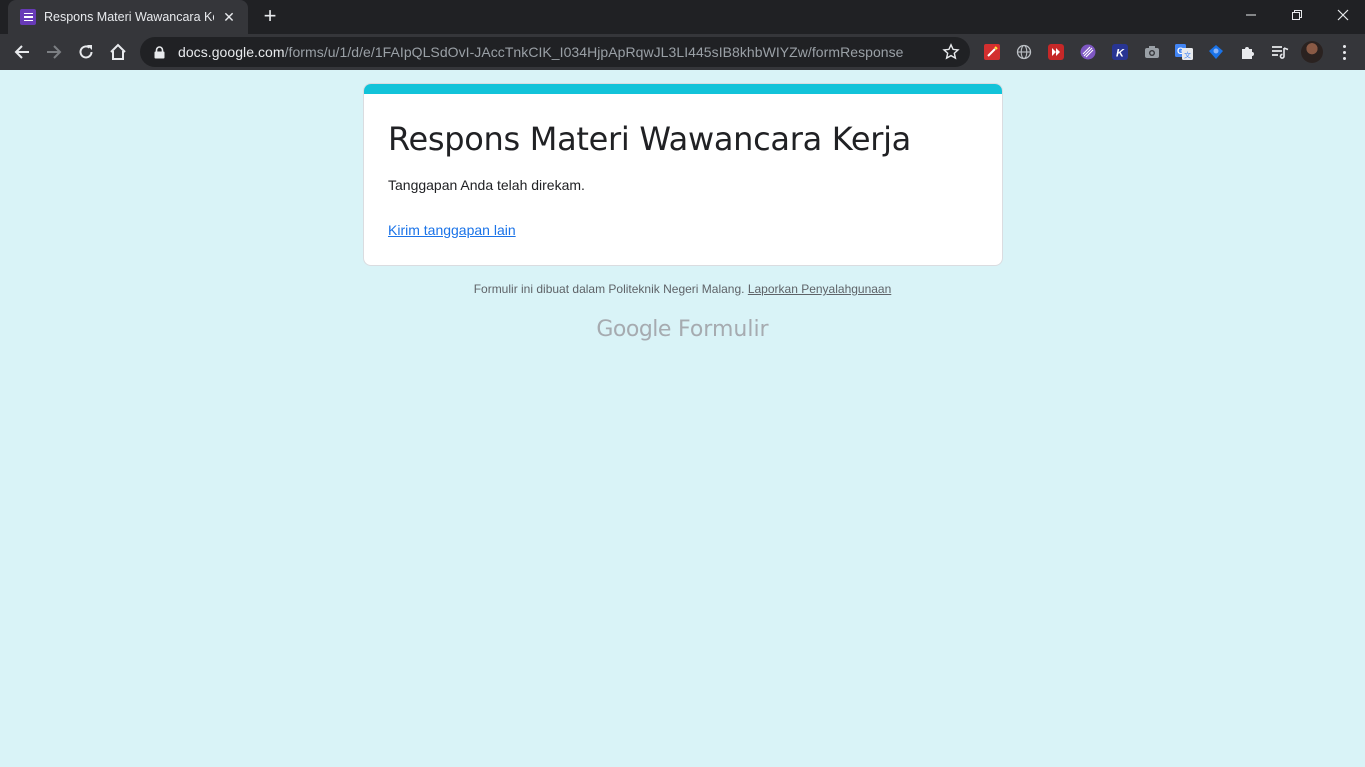 The height and width of the screenshot is (767, 1365). I want to click on back-icon, so click(22, 52).